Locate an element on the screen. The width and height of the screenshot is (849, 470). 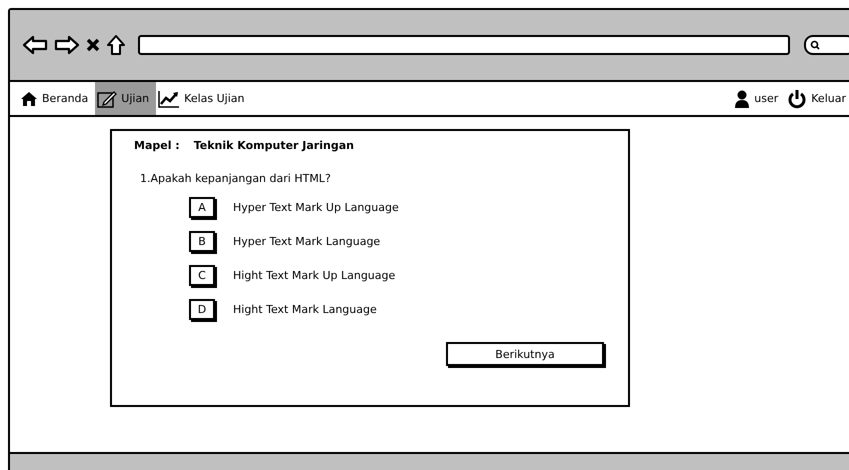
question-text: 1.Apakah kepanjangan dari HTML? is located at coordinates (235, 178).